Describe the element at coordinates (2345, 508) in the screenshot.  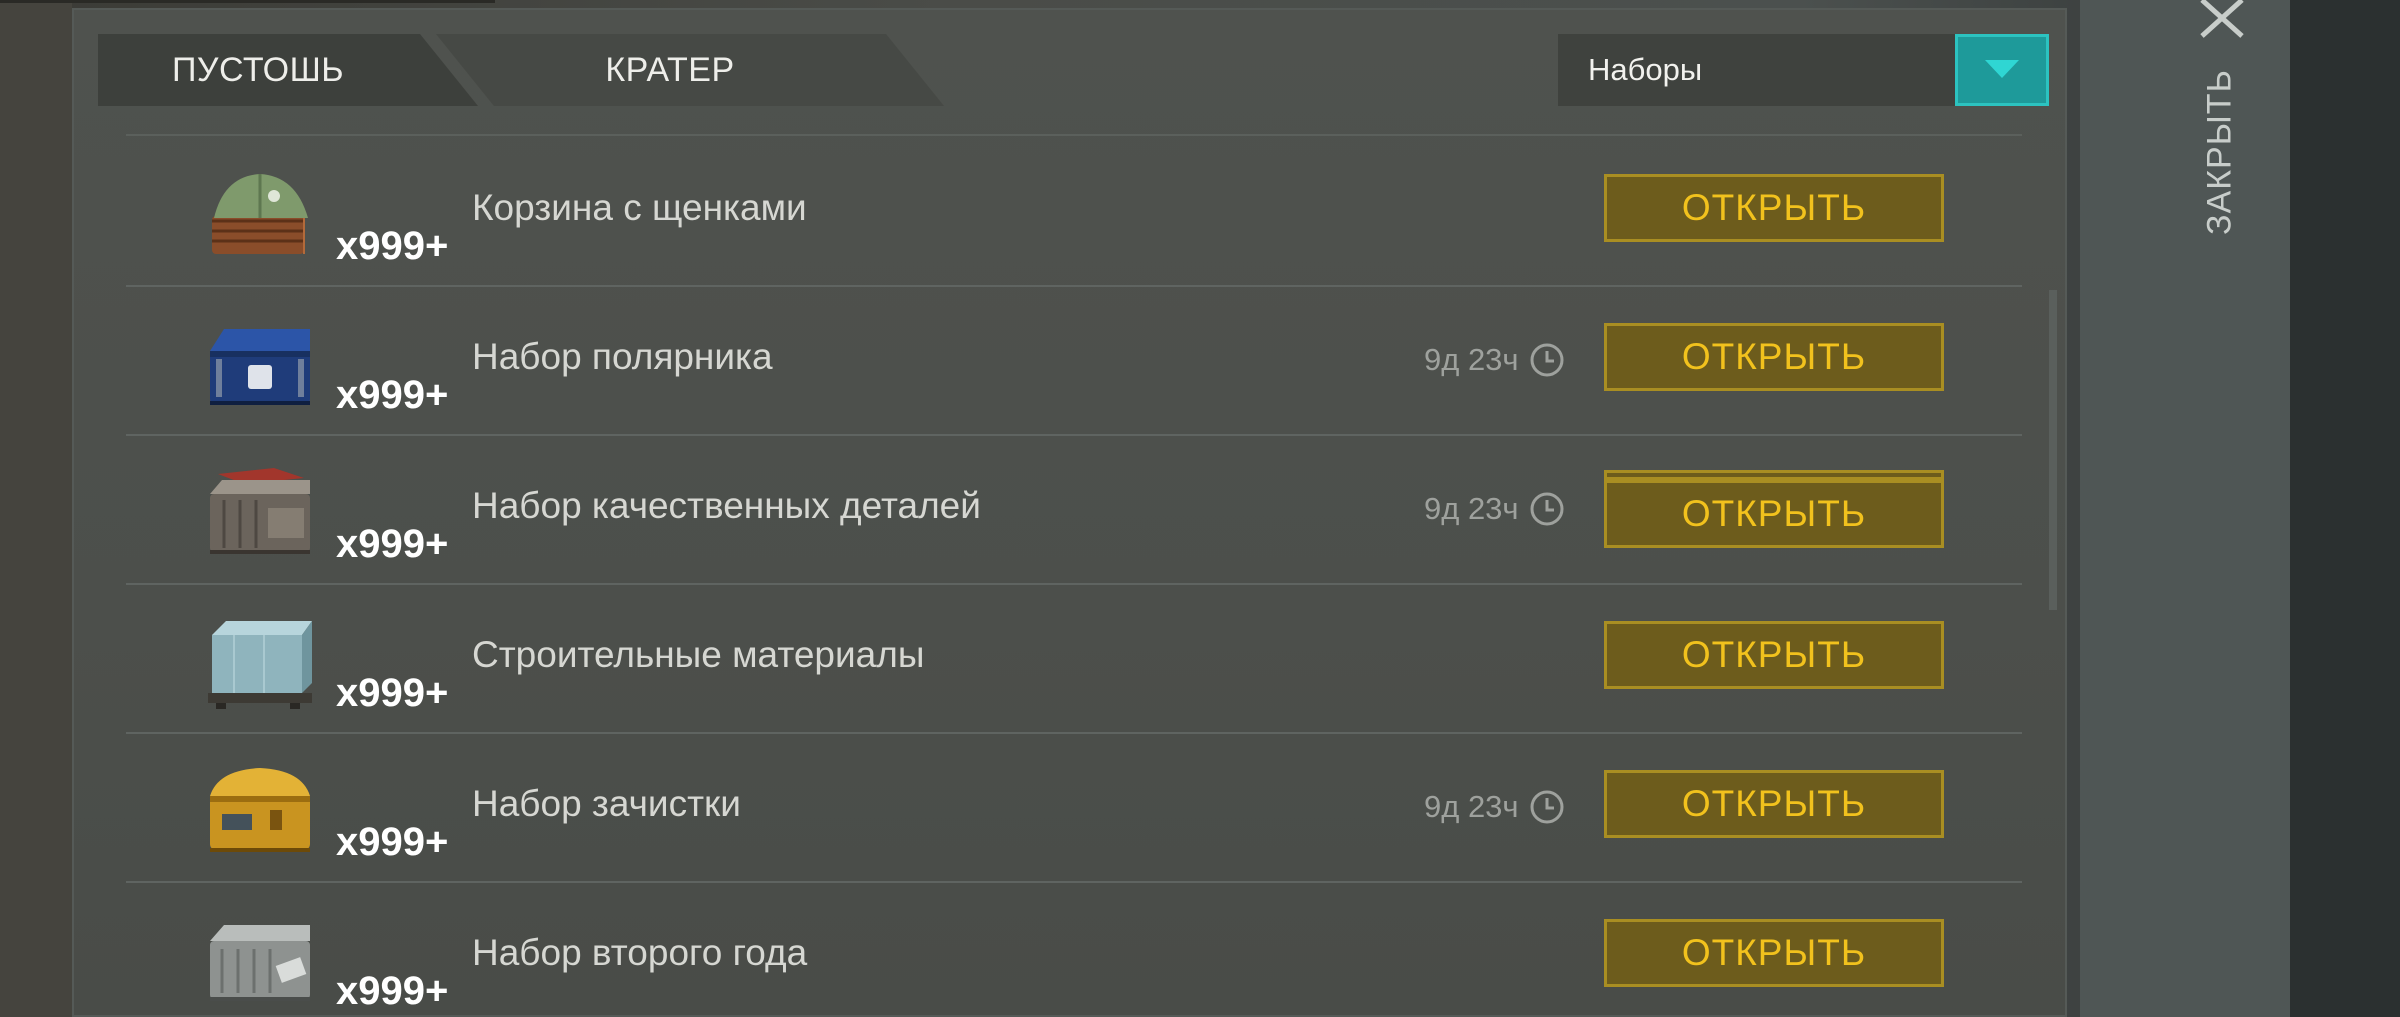
I see `background-right` at that location.